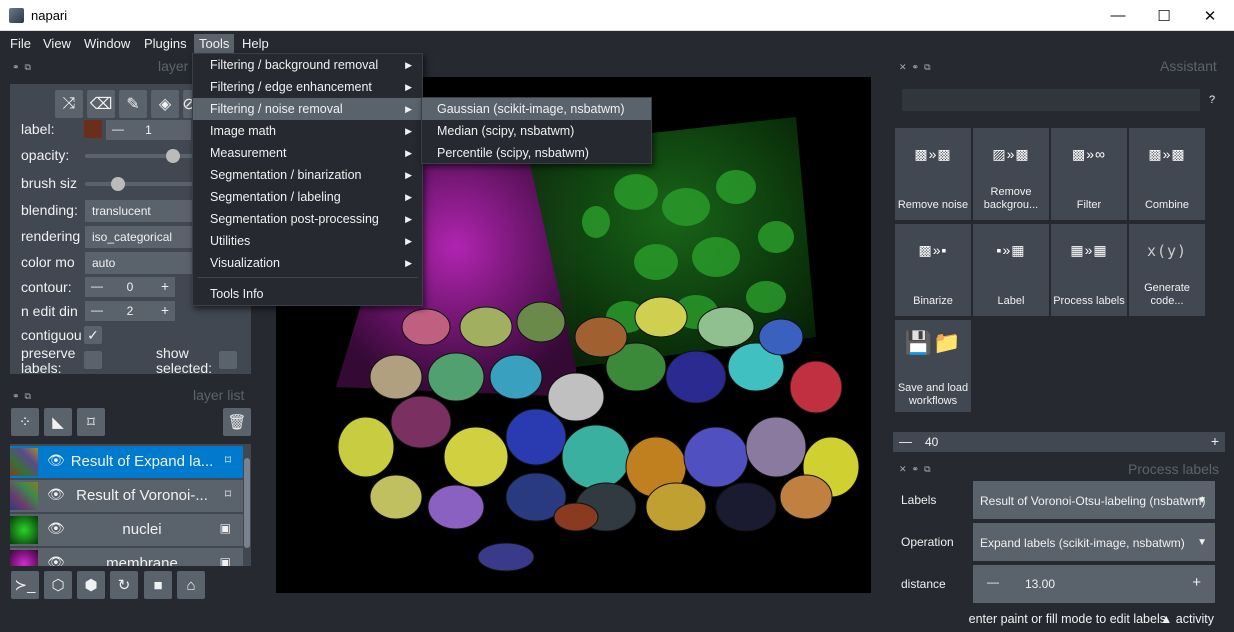  What do you see at coordinates (118, 184) in the screenshot?
I see `brush-size-slider-handle` at bounding box center [118, 184].